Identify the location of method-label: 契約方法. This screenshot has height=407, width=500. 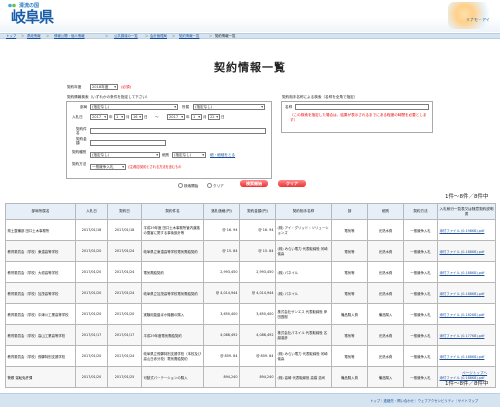
(79, 164).